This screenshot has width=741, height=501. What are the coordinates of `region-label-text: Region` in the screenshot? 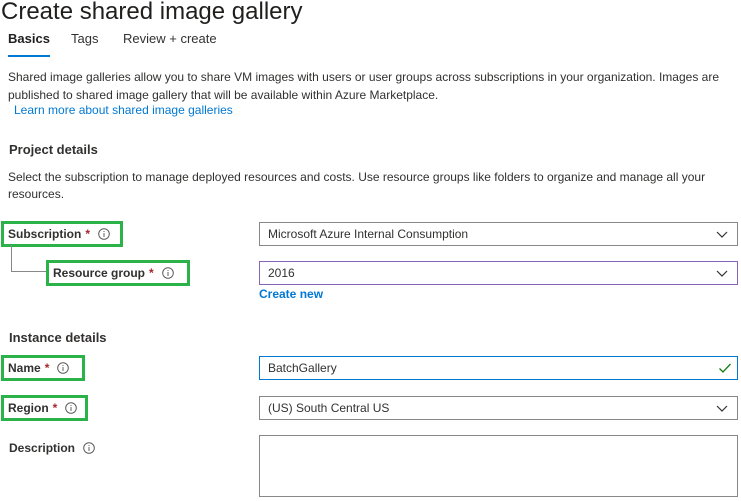 It's located at (28, 408).